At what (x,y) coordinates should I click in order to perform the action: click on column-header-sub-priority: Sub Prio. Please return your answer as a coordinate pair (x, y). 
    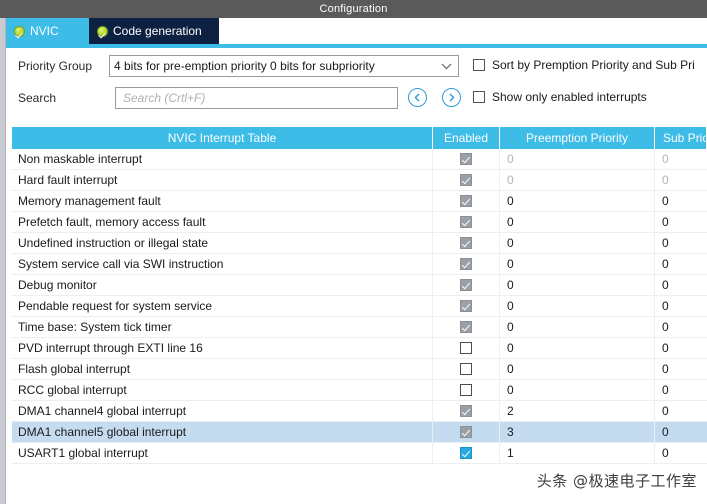
    Looking at the image, I should click on (681, 138).